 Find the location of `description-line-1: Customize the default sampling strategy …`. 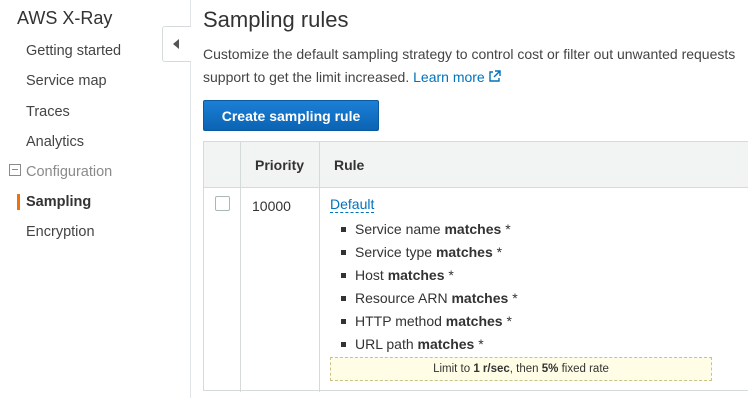

description-line-1: Customize the default sampling strategy … is located at coordinates (469, 54).